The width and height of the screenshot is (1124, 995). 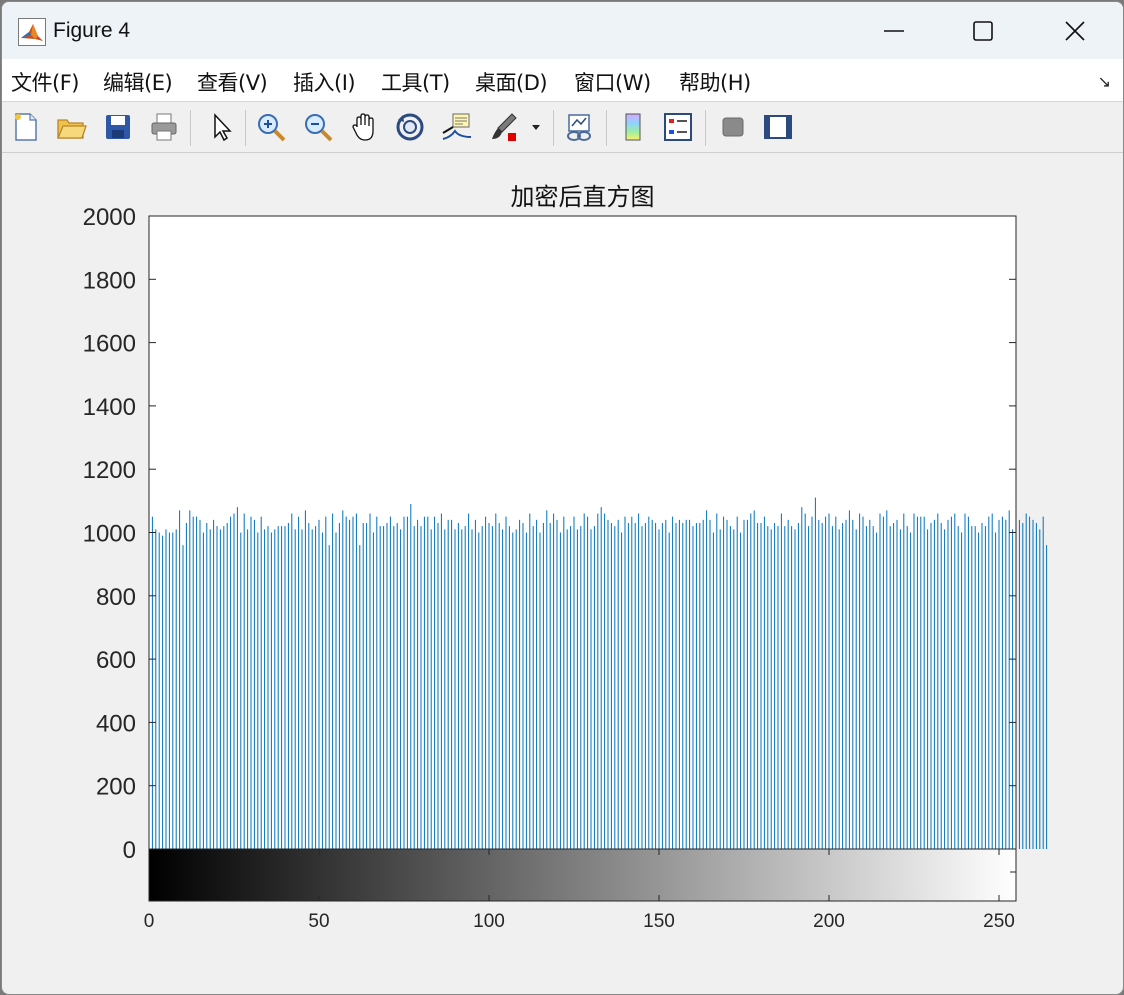 What do you see at coordinates (116, 723) in the screenshot?
I see `y-tick-label: 400` at bounding box center [116, 723].